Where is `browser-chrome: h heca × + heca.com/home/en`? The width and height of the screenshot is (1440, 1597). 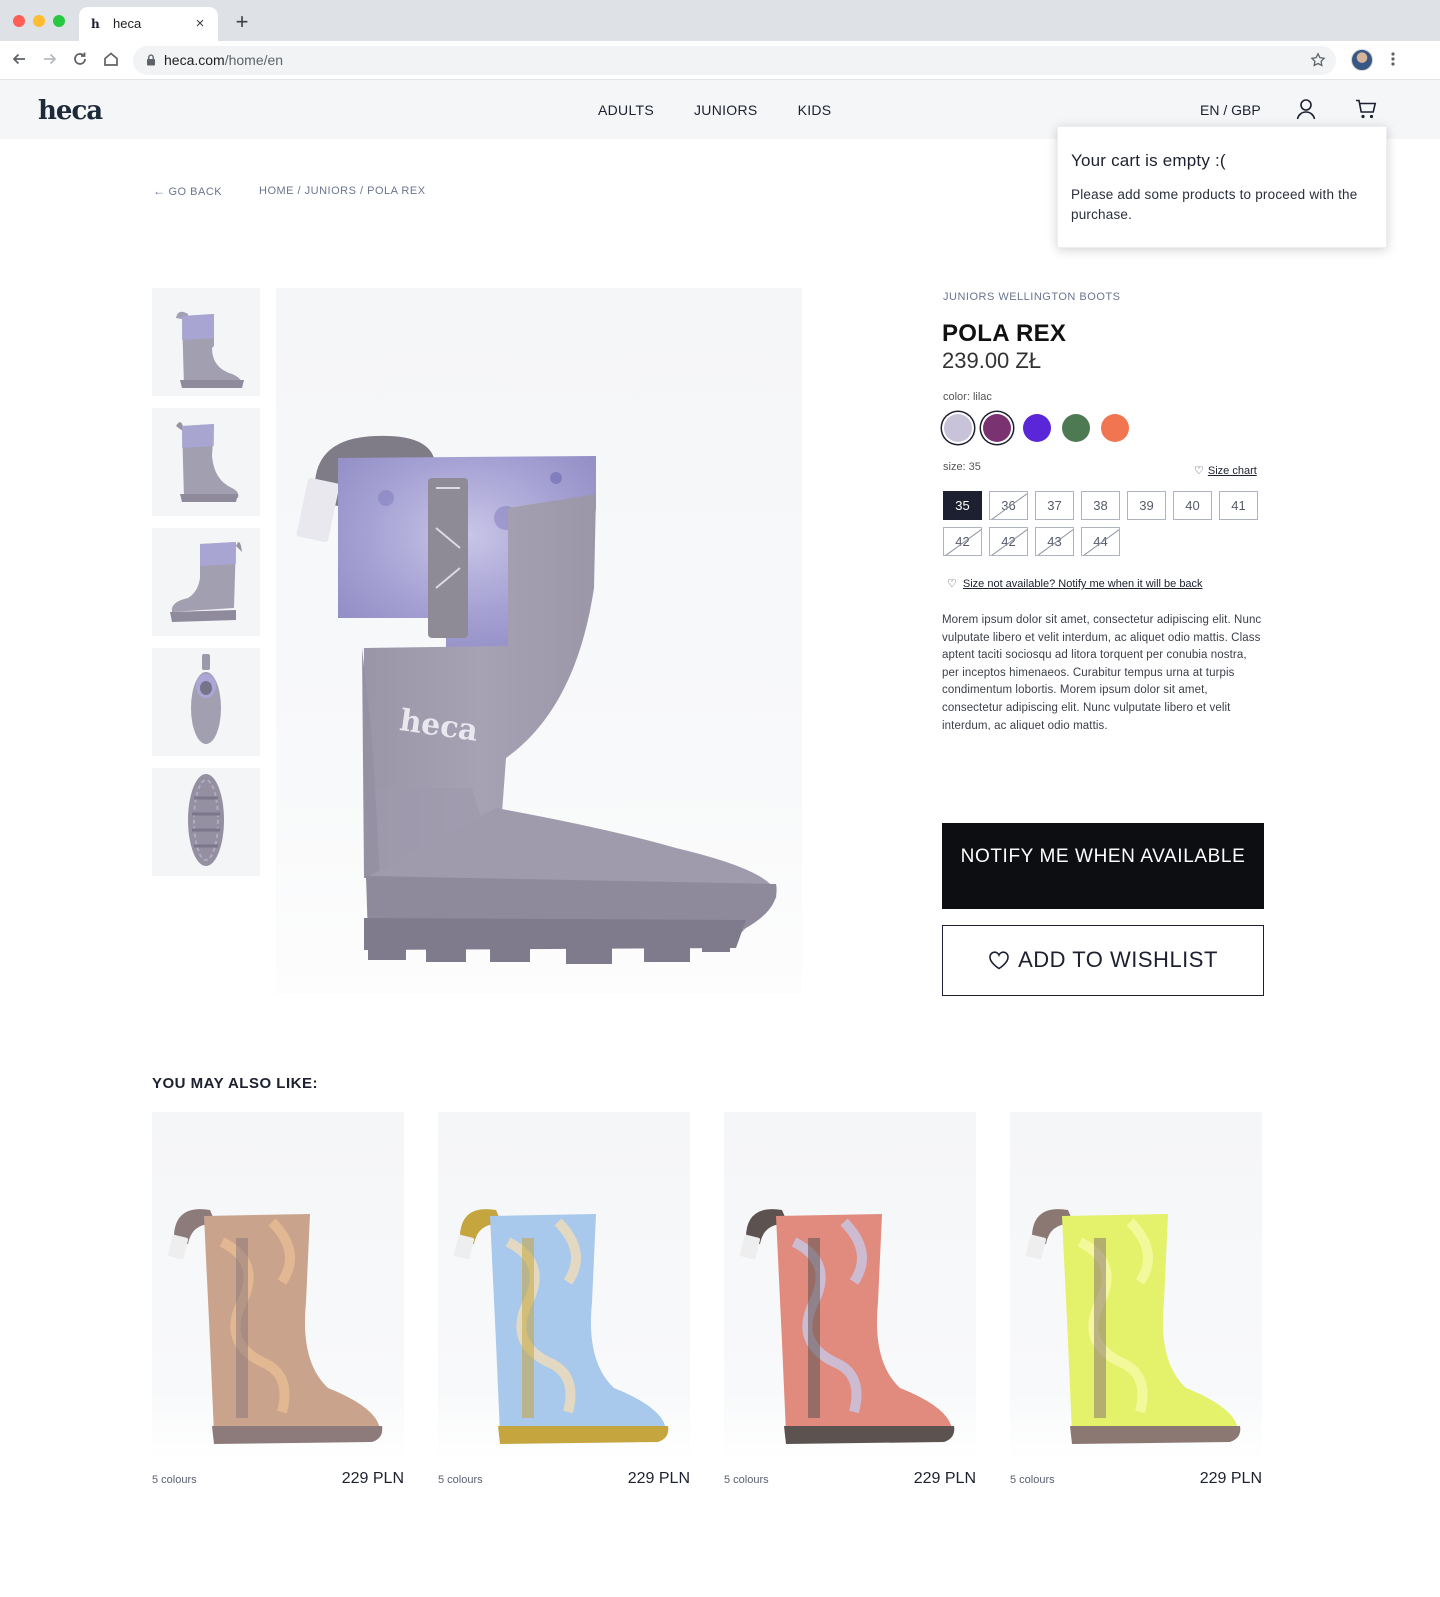 browser-chrome: h heca × + heca.com/home/en is located at coordinates (720, 40).